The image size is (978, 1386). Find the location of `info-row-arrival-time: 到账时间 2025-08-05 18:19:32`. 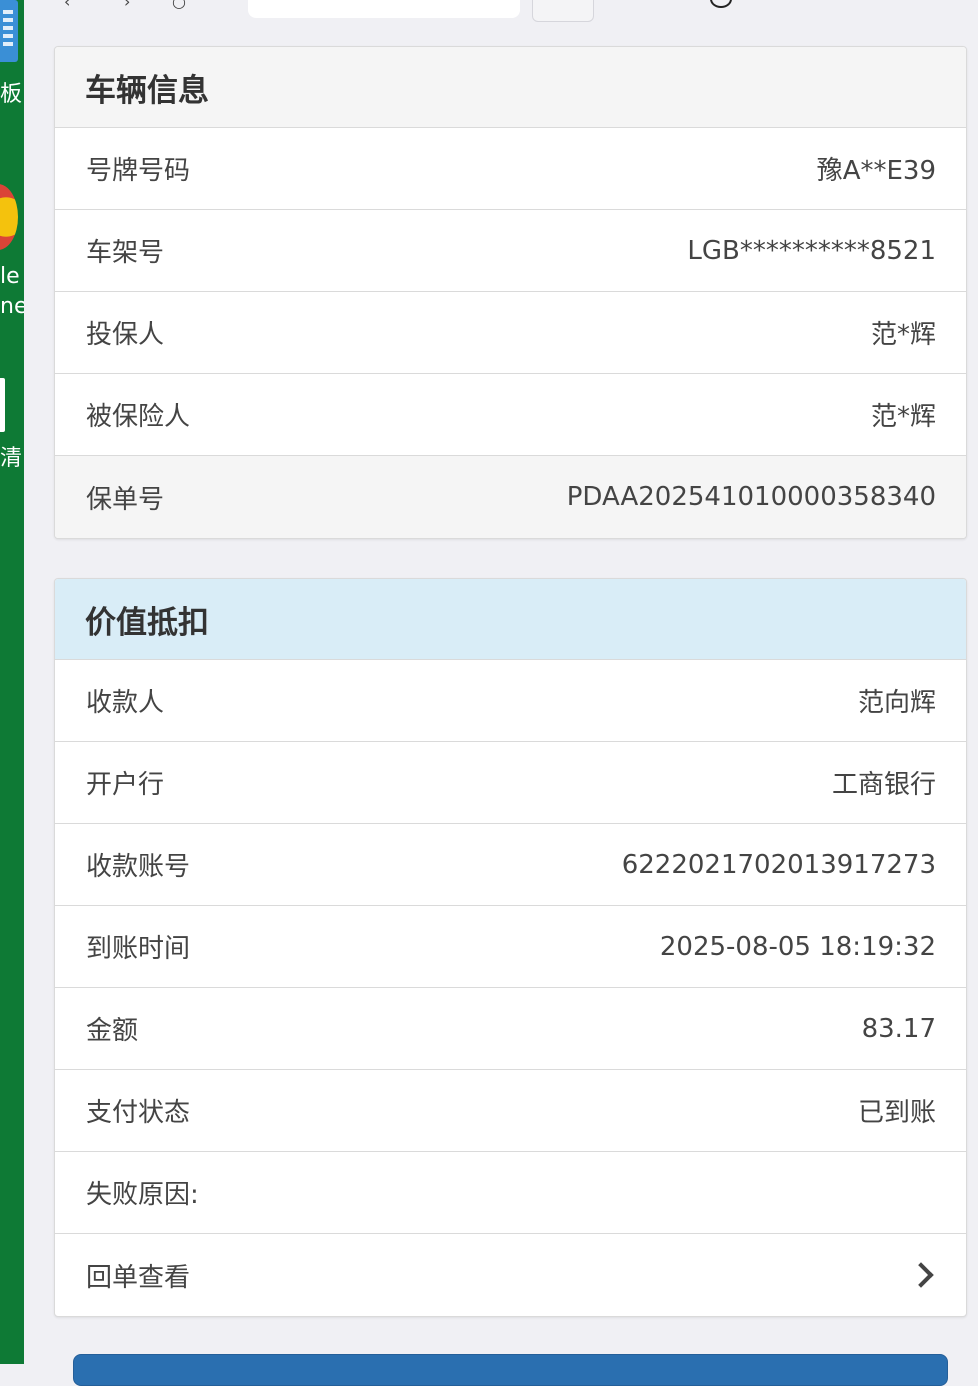

info-row-arrival-time: 到账时间 2025-08-05 18:19:32 is located at coordinates (510, 947).